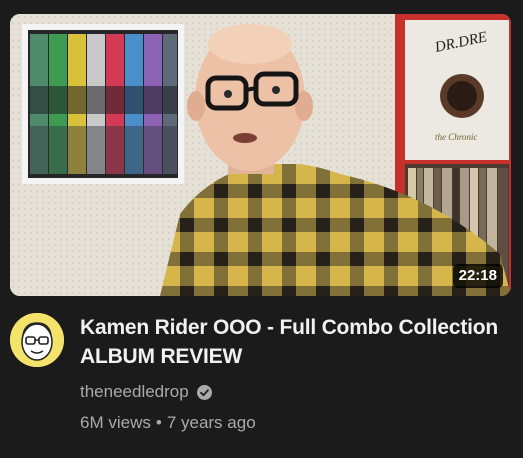 The width and height of the screenshot is (523, 458). I want to click on svg-text: the Chronic, so click(456, 137).